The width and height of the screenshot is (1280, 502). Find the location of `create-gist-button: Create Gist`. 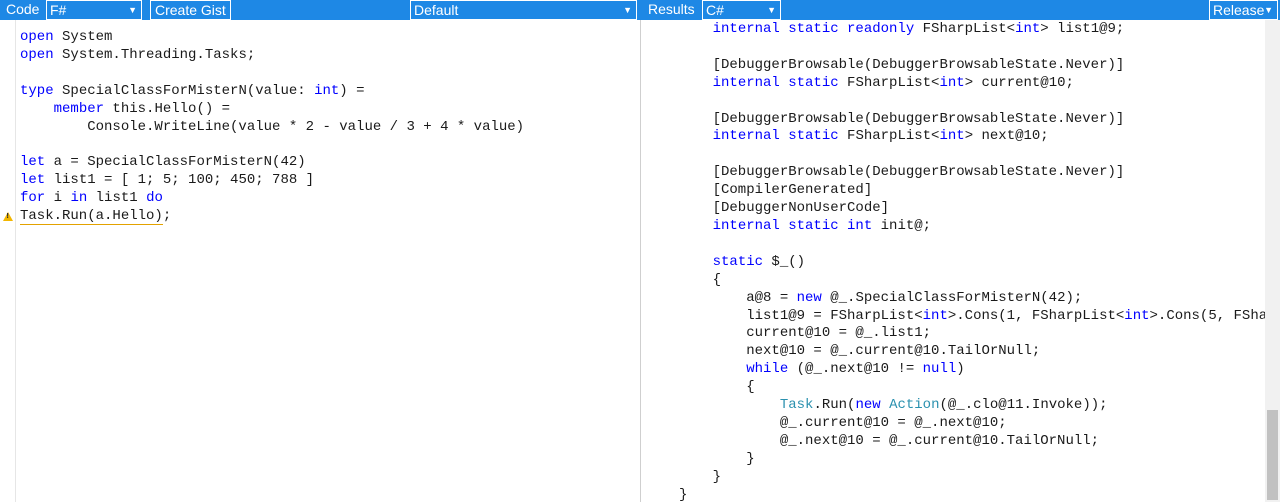

create-gist-button: Create Gist is located at coordinates (190, 10).